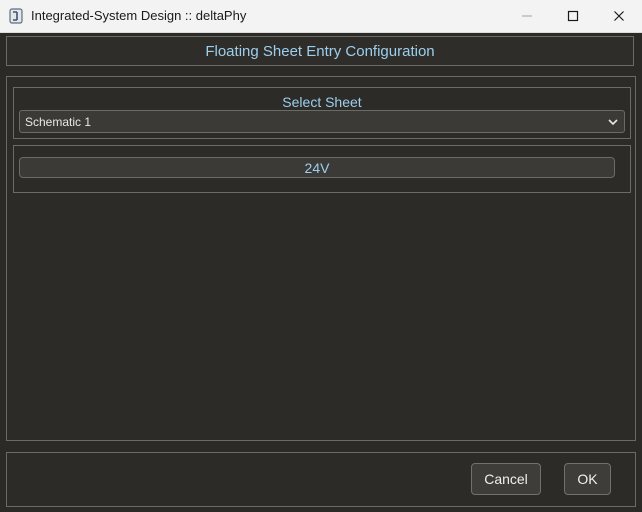  I want to click on dialog-footer: Cancel OK, so click(321, 479).